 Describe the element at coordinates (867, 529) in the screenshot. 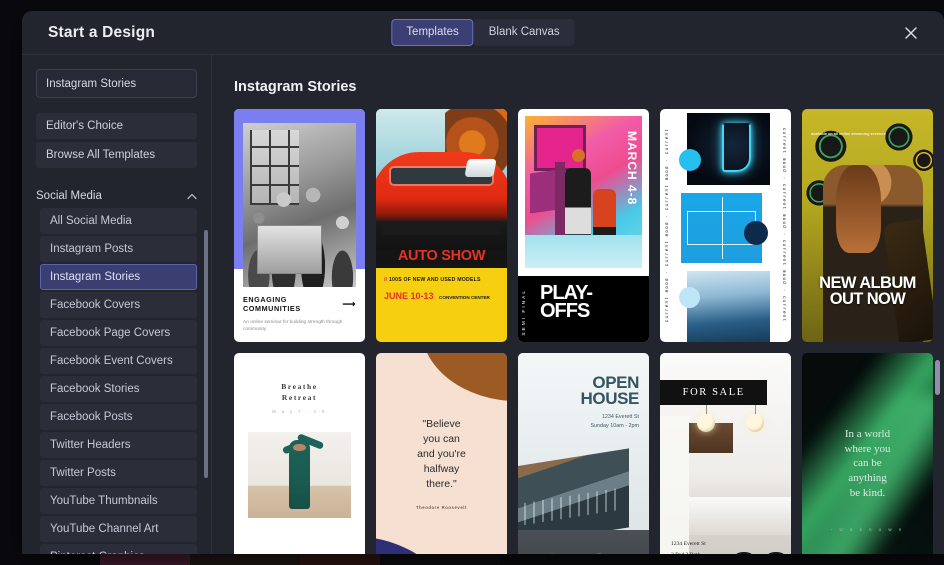

I see `card-author: - U n k n o w n` at that location.